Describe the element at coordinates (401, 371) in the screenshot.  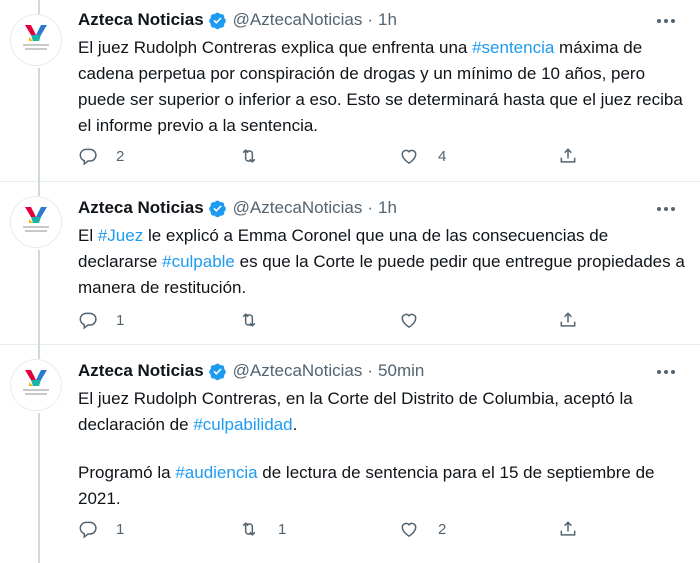
I see `tweet-timestamp: 50min` at that location.